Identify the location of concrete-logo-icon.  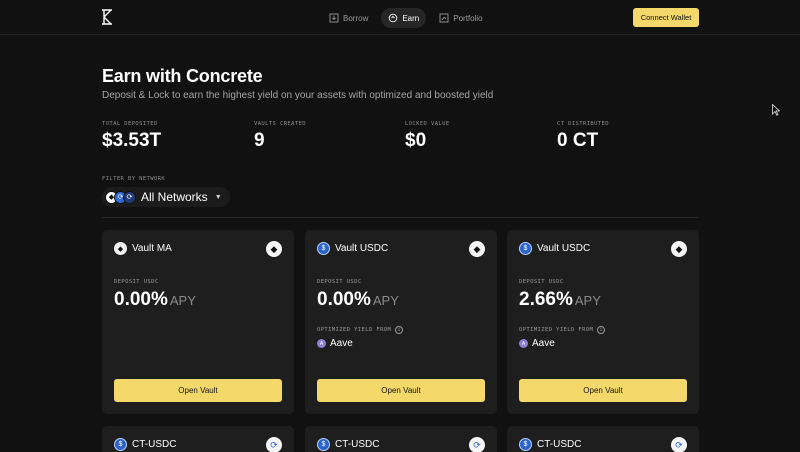
(107, 17).